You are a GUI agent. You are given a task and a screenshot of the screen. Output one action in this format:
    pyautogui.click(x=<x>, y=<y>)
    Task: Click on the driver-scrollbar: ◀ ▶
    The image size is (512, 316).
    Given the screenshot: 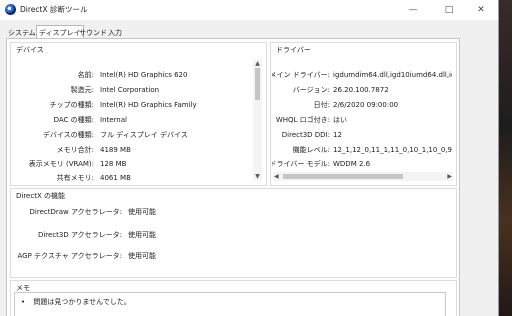 What is the action you would take?
    pyautogui.click(x=363, y=176)
    